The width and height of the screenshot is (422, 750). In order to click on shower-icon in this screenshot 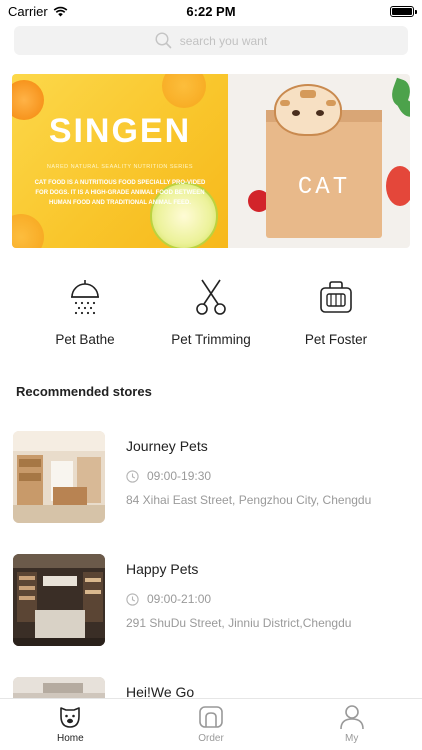, I will do `click(85, 297)`.